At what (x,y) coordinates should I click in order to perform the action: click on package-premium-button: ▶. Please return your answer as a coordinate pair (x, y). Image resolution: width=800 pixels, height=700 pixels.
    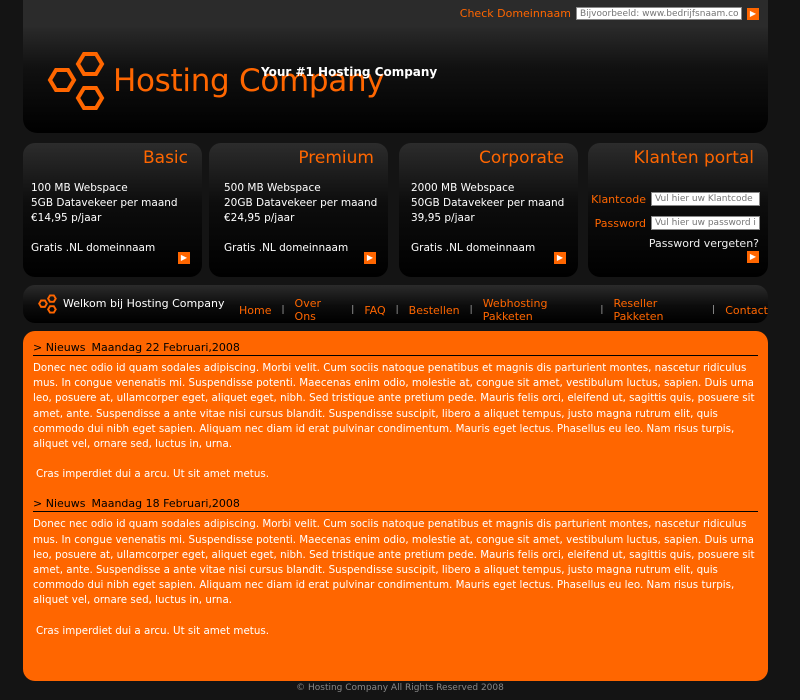
    Looking at the image, I should click on (370, 258).